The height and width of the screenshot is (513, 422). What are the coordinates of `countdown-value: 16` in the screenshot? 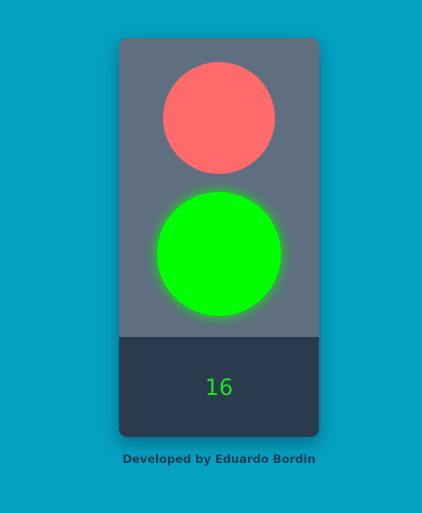 It's located at (219, 388).